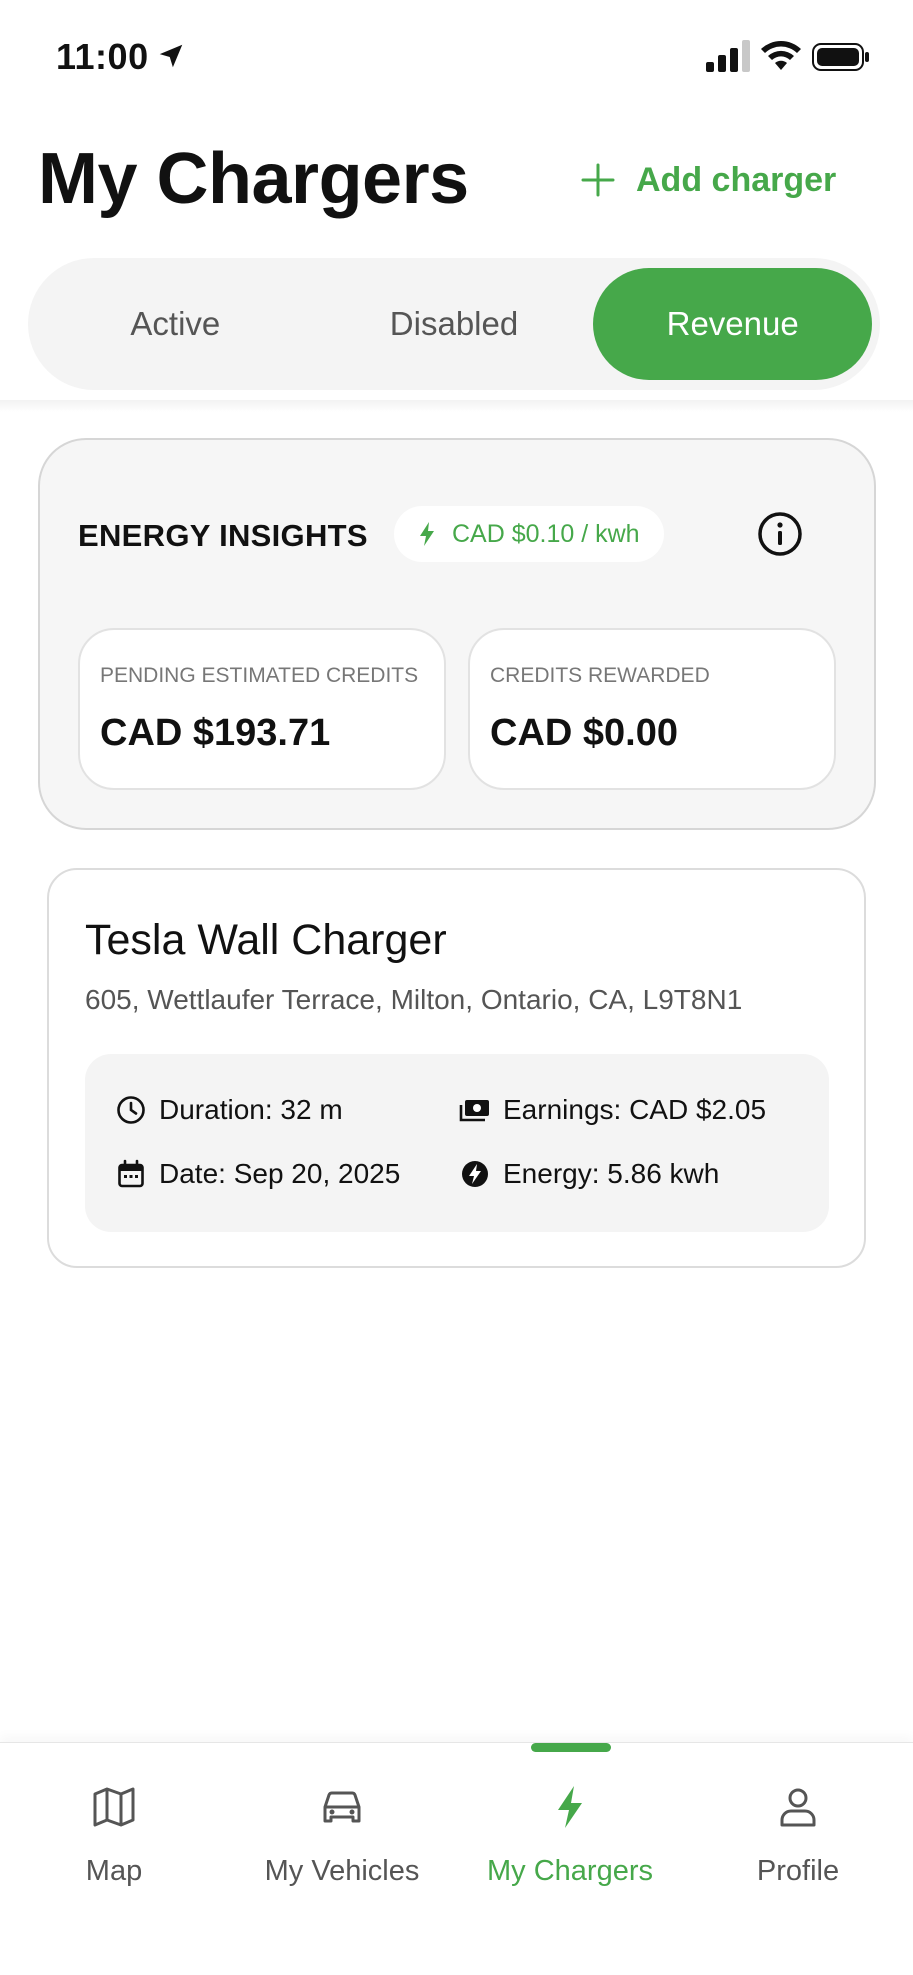  What do you see at coordinates (474, 1111) in the screenshot?
I see `money-icon` at bounding box center [474, 1111].